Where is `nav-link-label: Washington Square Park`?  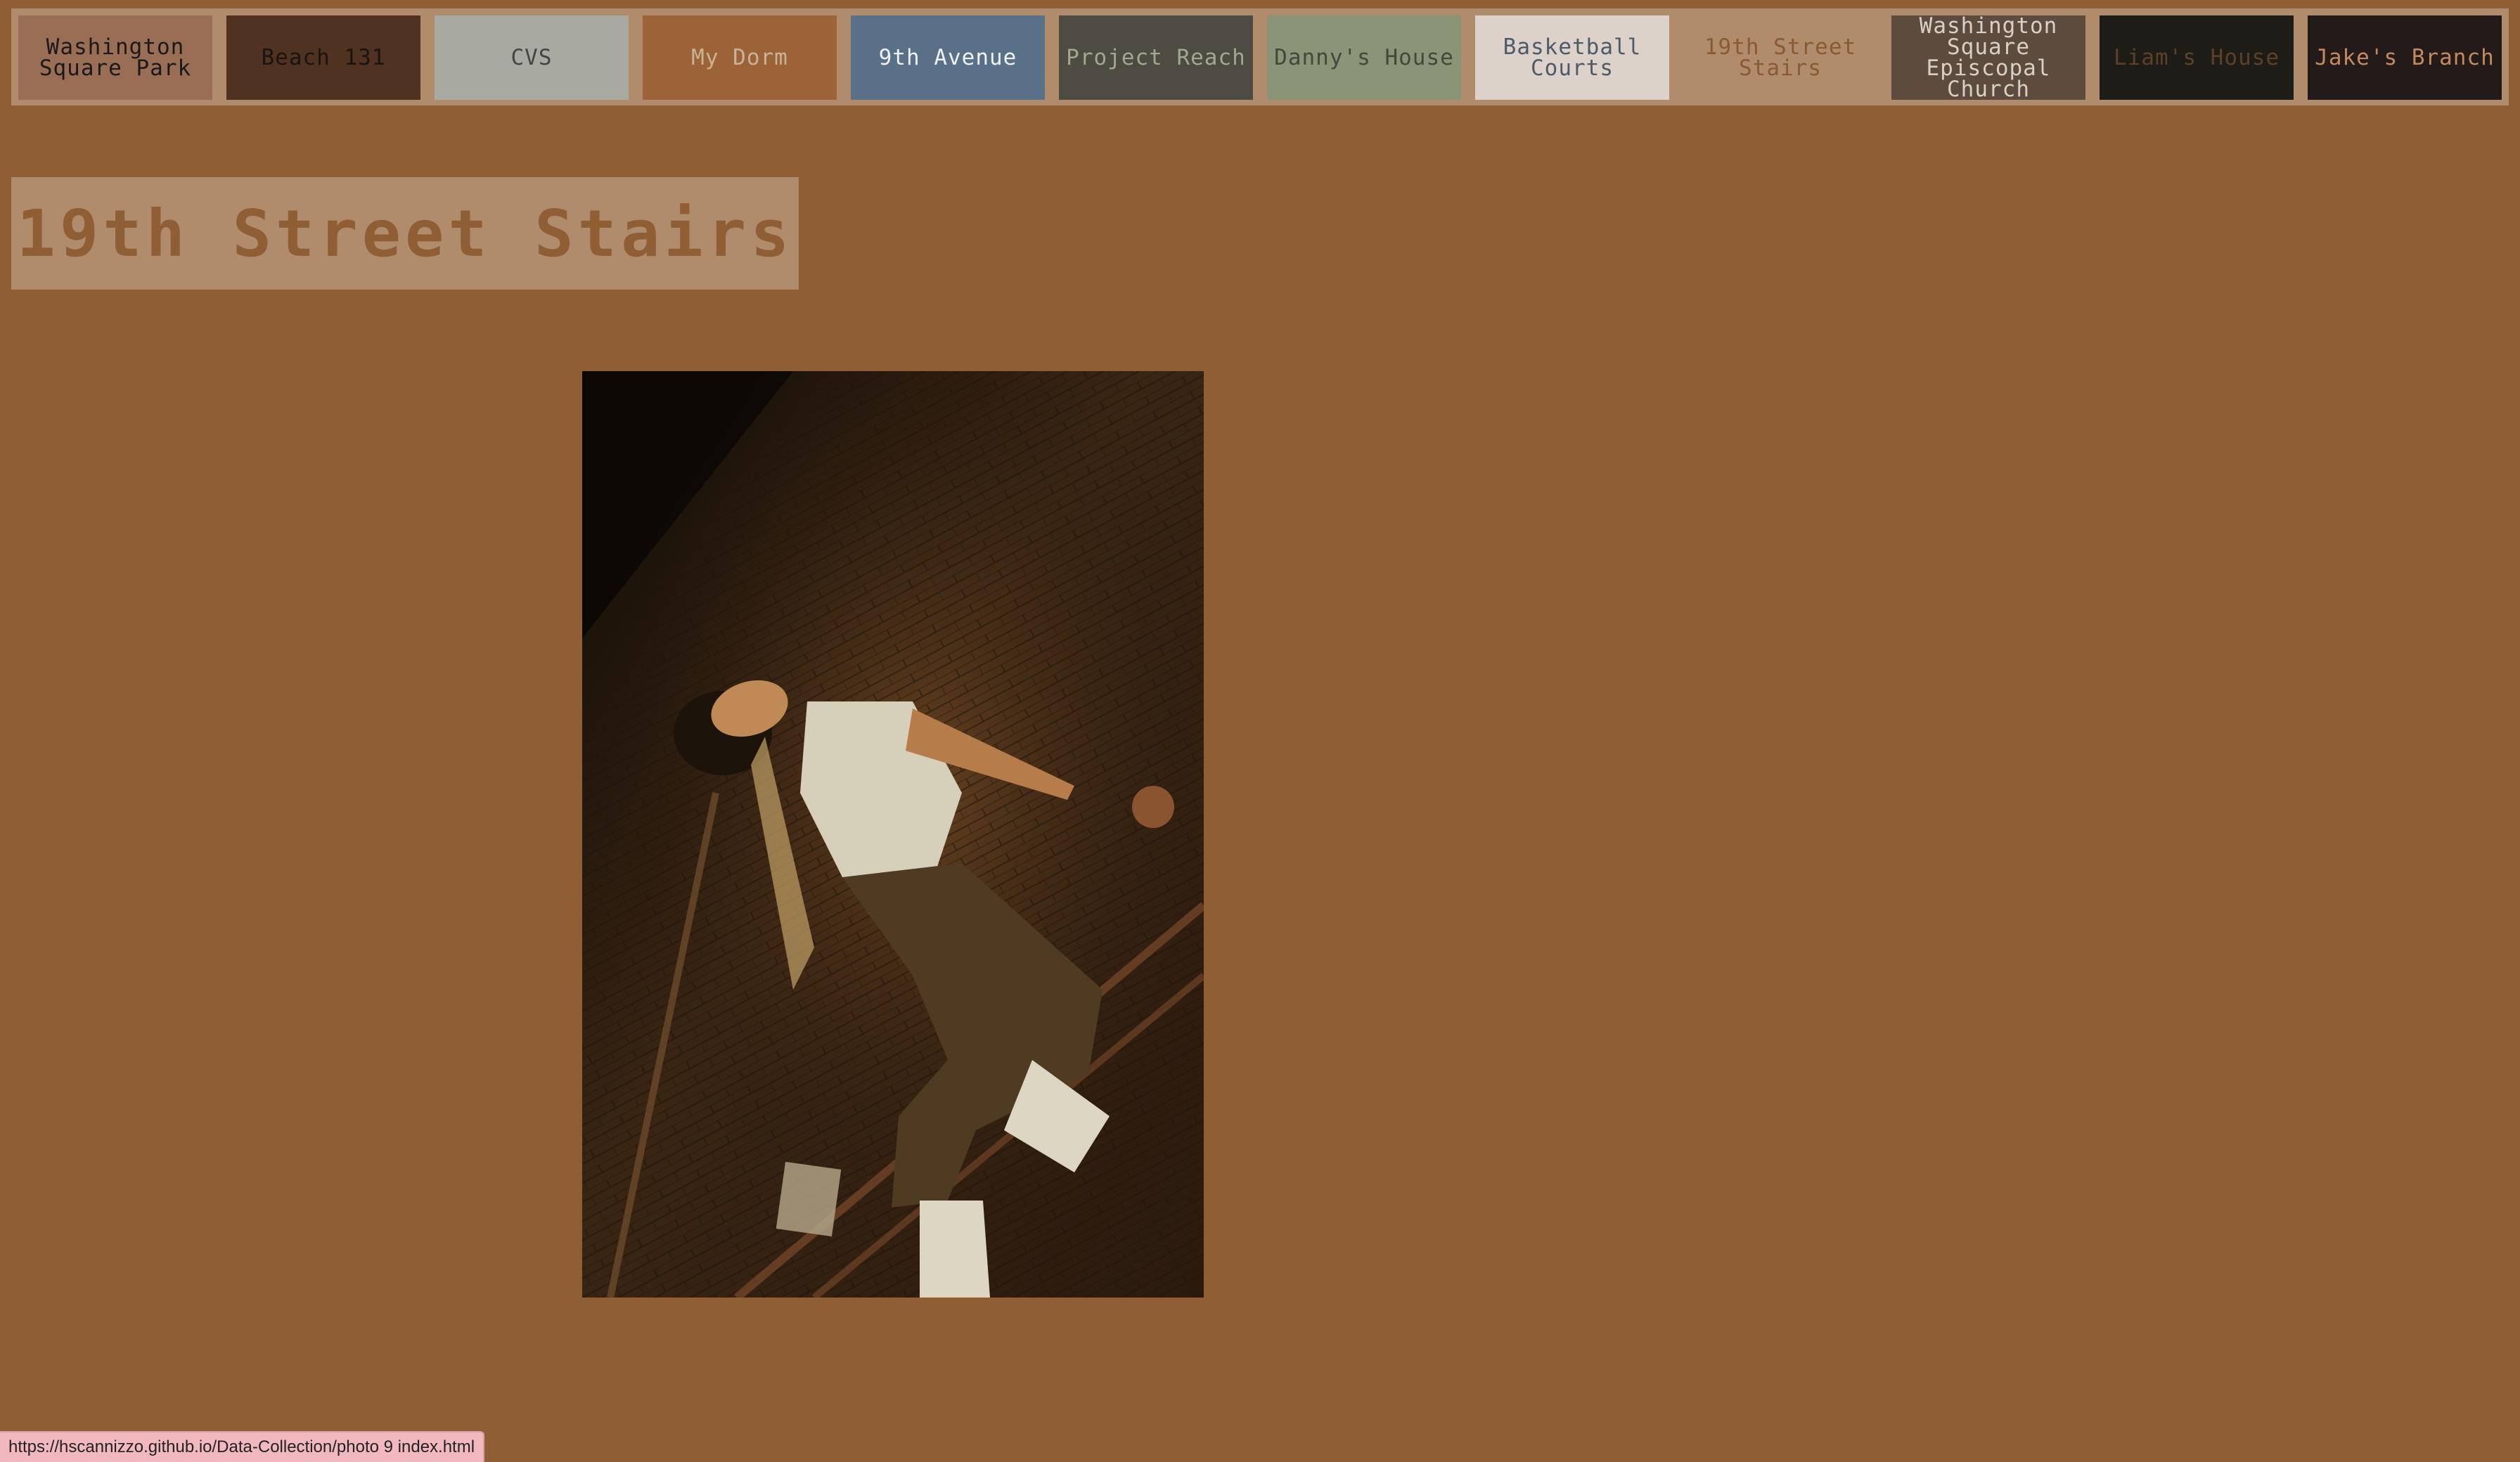 nav-link-label: Washington Square Park is located at coordinates (116, 57).